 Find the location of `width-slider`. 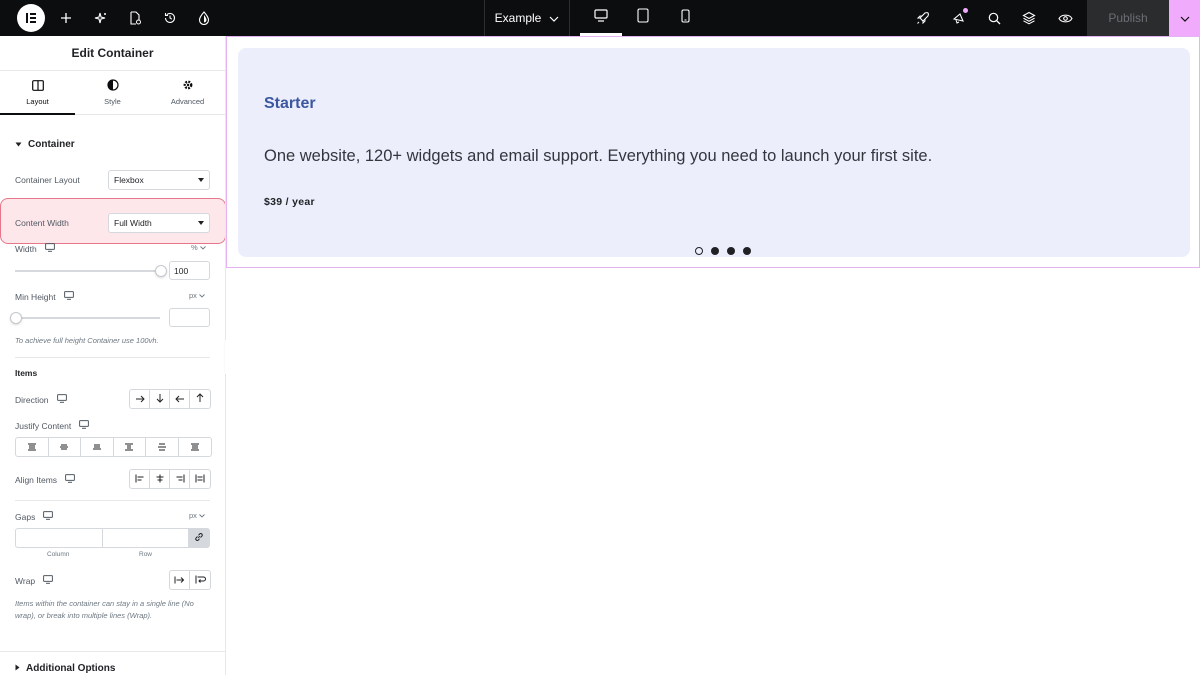

width-slider is located at coordinates (87, 271).